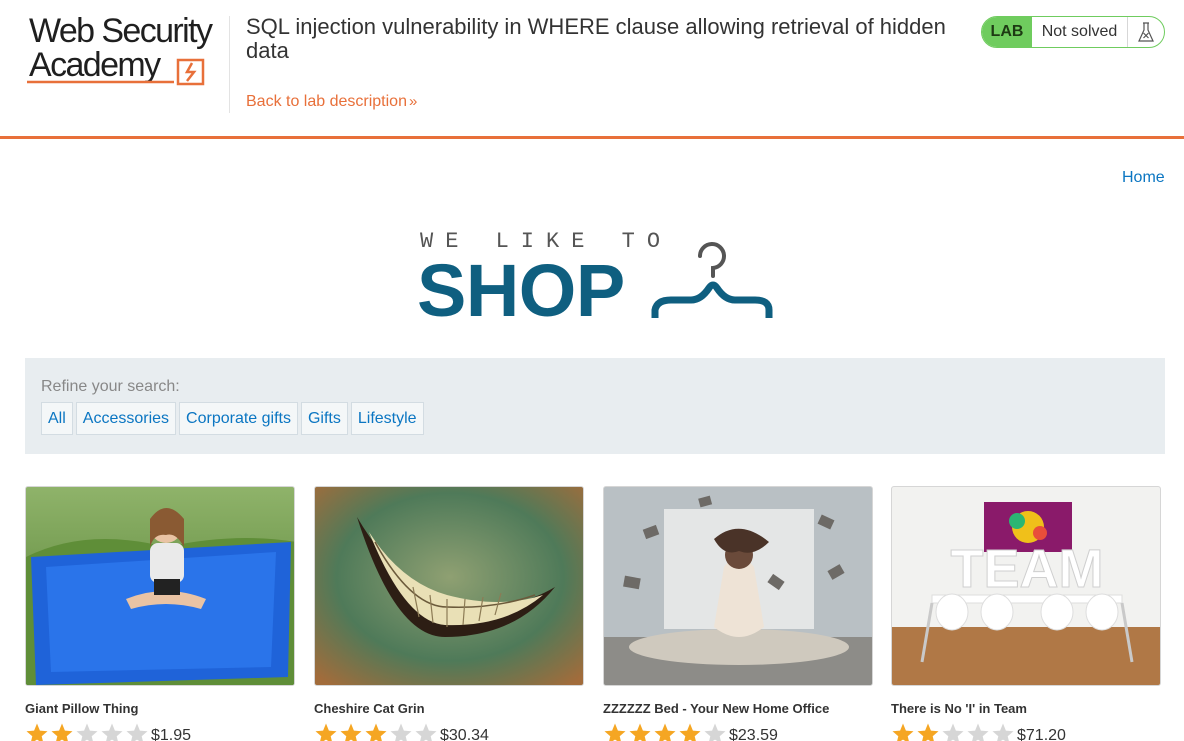 The height and width of the screenshot is (741, 1184). I want to click on filter-category-corporate-gifts: Corporate gifts, so click(238, 418).